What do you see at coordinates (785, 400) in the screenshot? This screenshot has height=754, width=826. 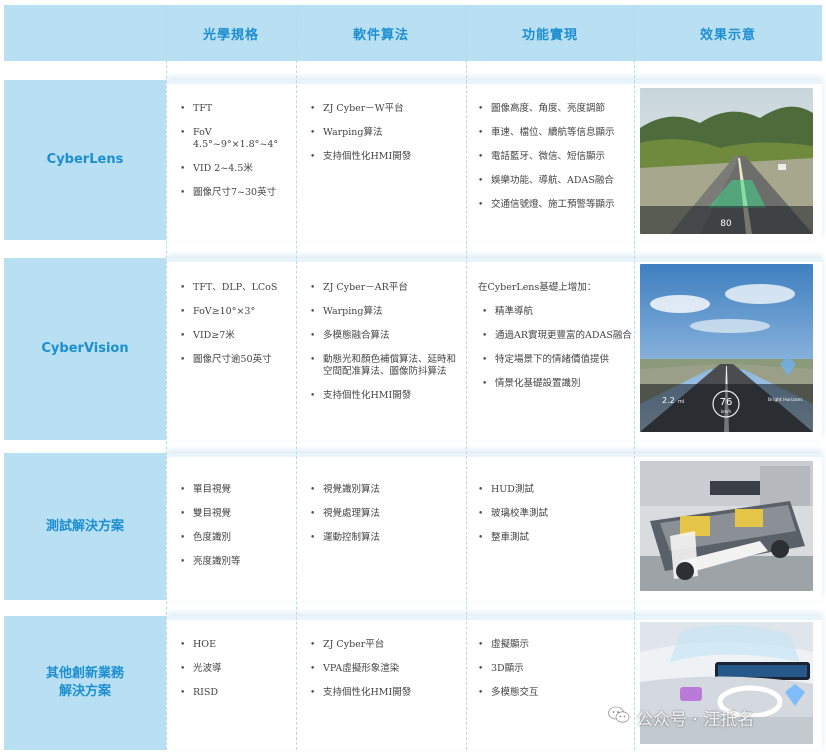 I see `ar-music-text: Bright Horizons` at bounding box center [785, 400].